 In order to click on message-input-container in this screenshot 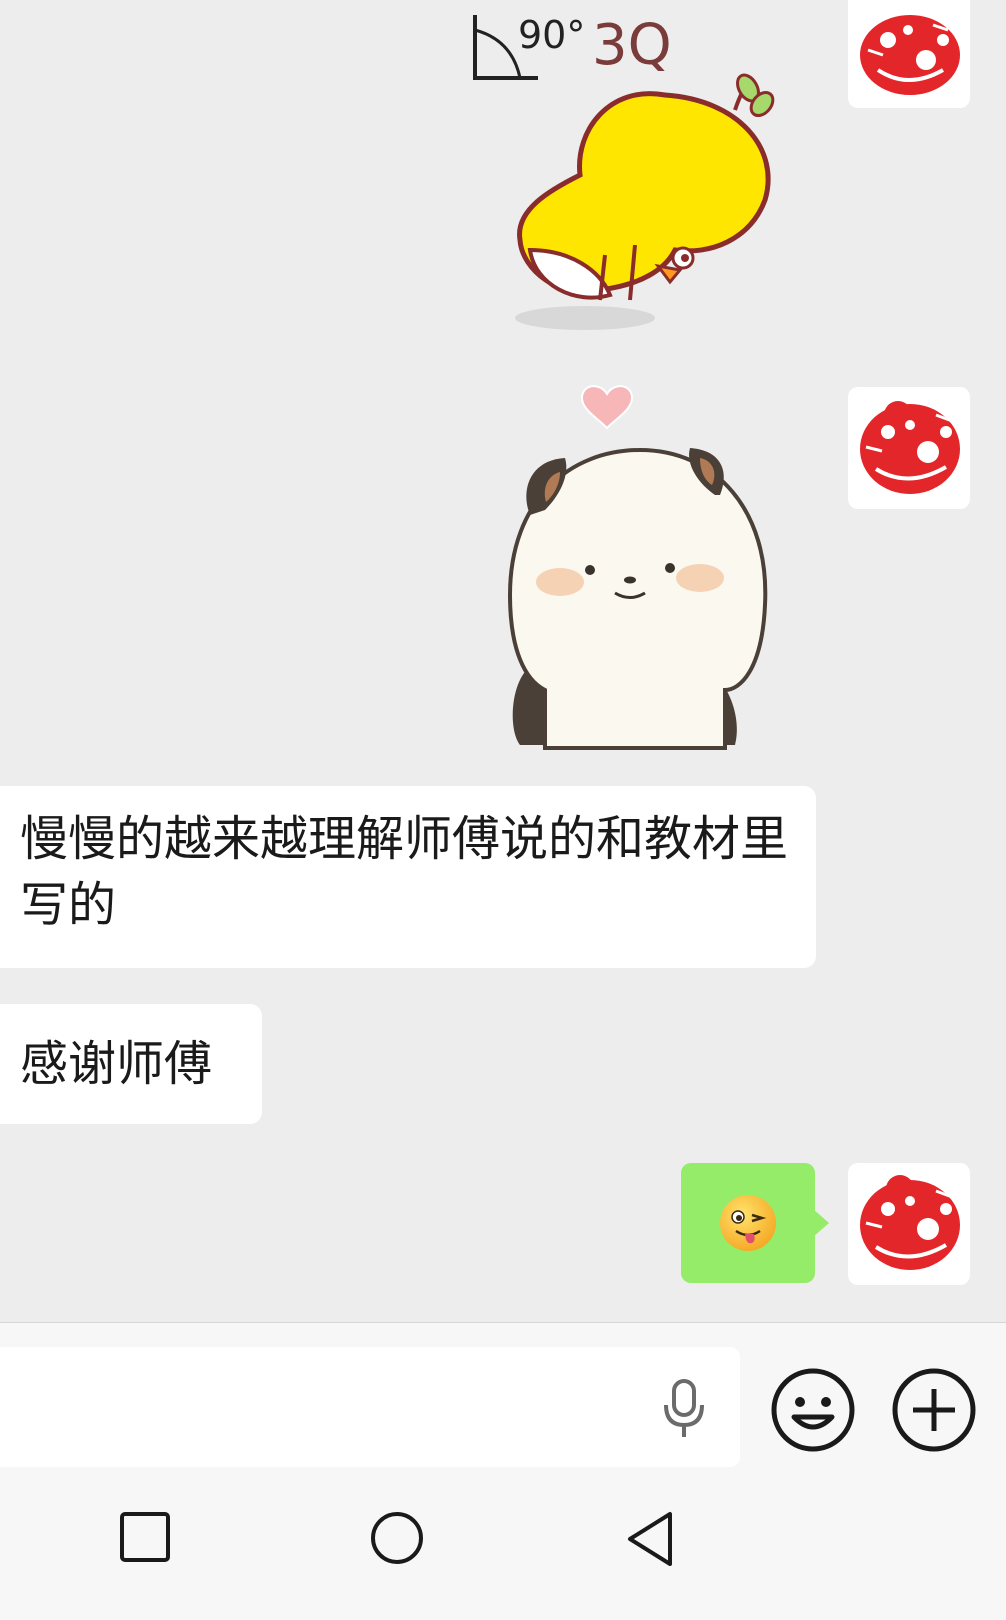, I will do `click(370, 1407)`.